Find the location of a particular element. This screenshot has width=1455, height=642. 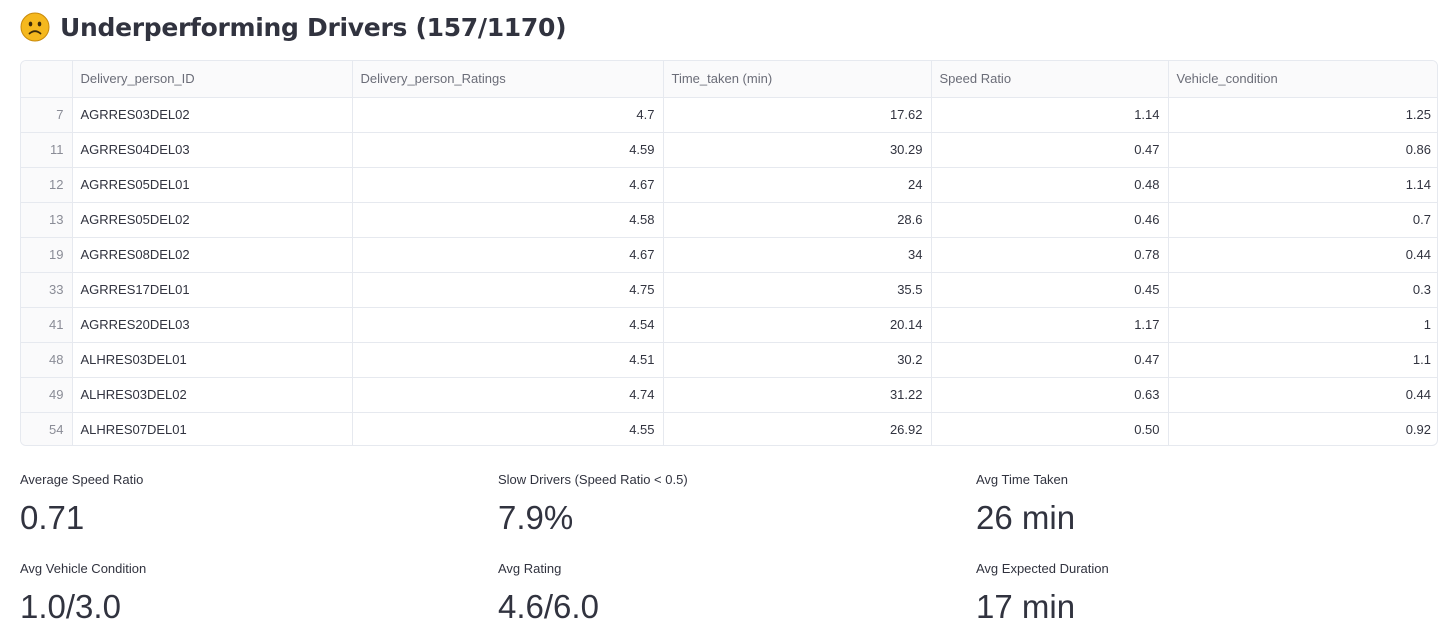

cell-rating: 4.54 is located at coordinates (508, 325).